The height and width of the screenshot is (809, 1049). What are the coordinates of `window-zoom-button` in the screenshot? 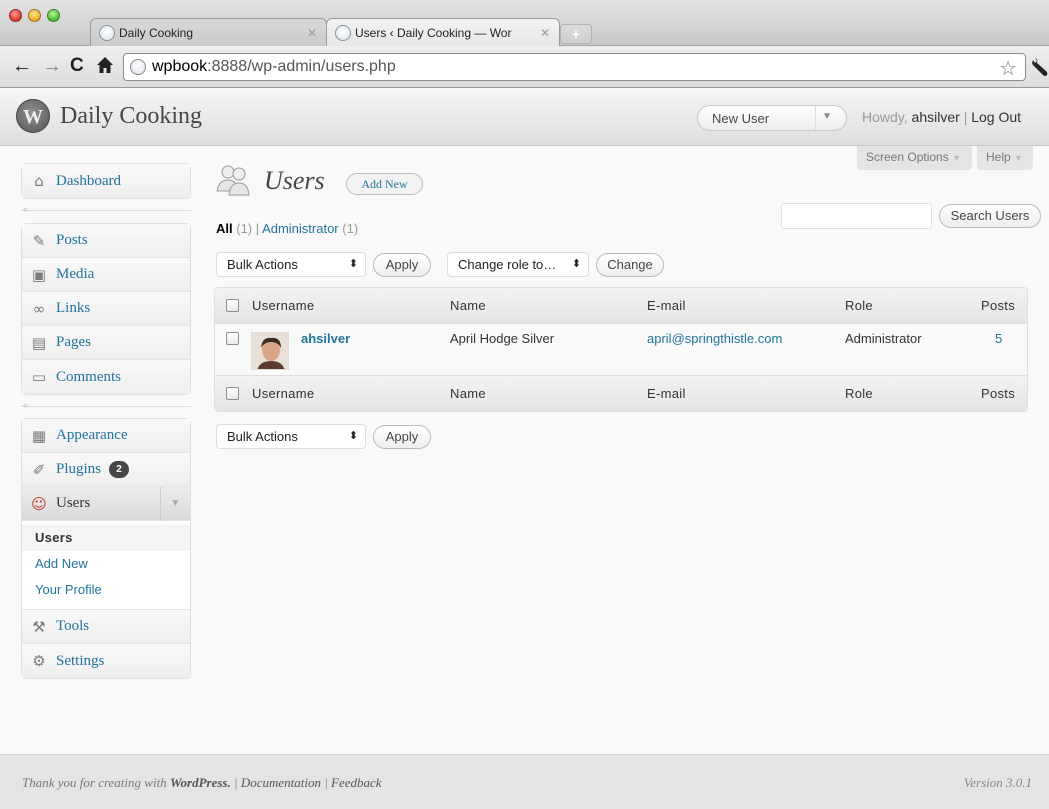 It's located at (53, 15).